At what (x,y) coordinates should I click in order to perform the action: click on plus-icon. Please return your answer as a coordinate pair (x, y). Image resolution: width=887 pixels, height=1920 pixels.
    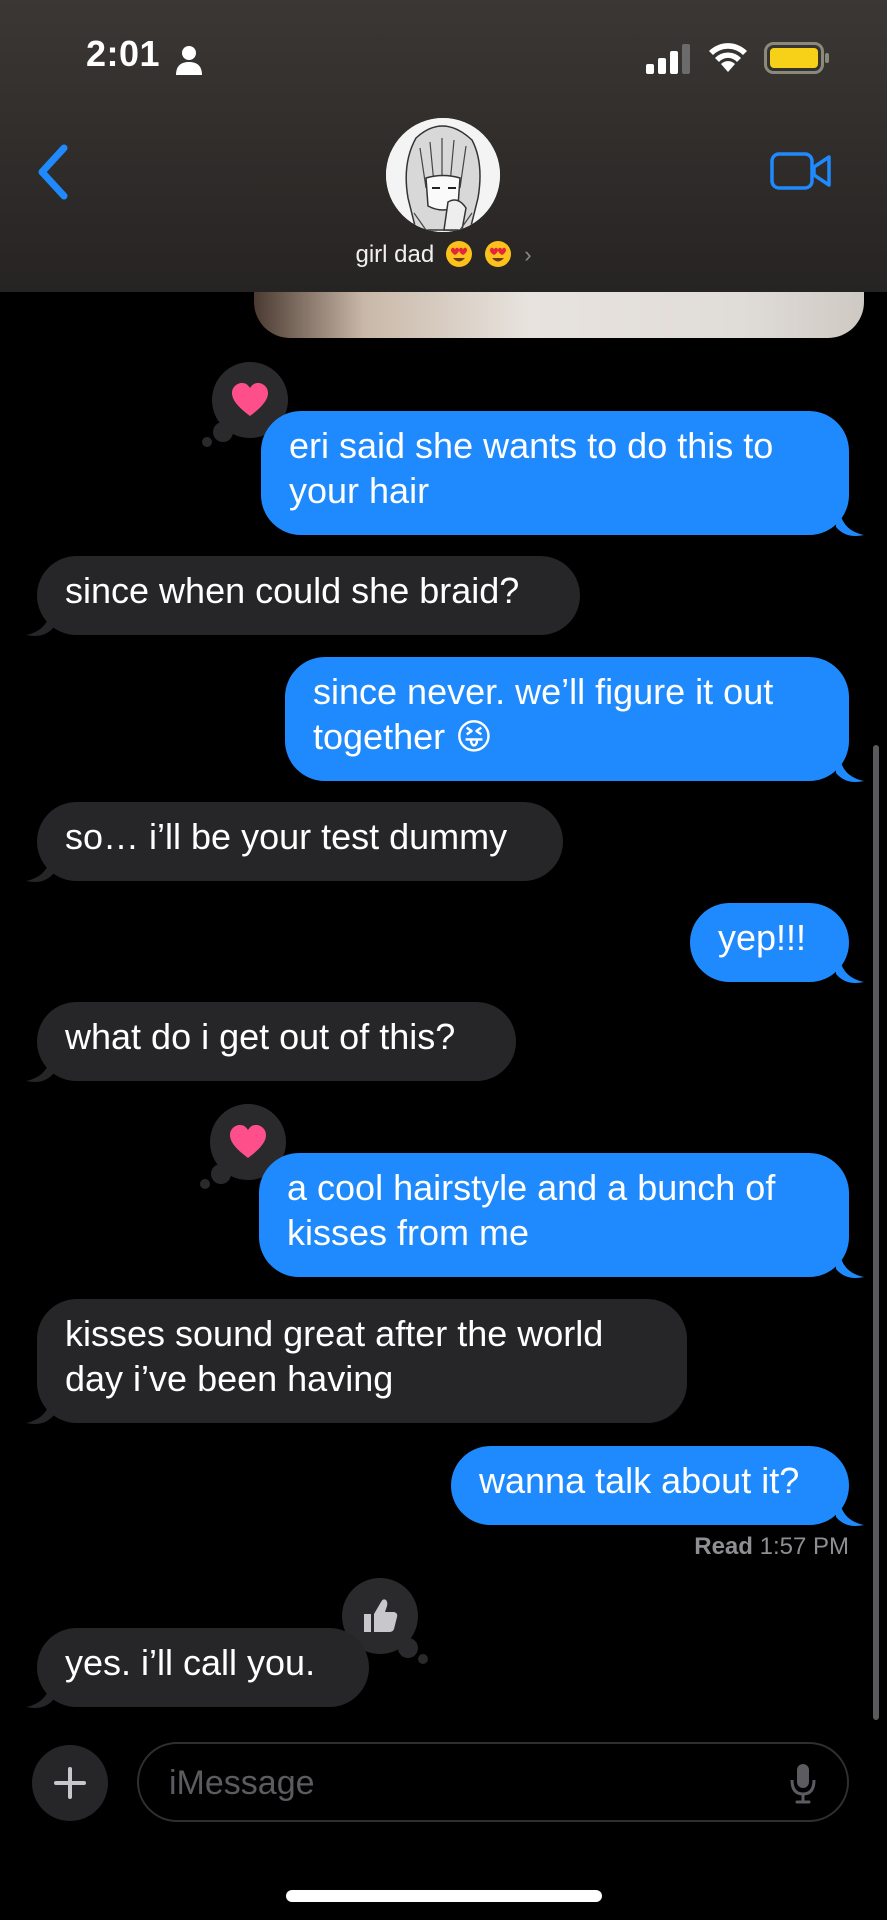
    Looking at the image, I should click on (70, 1783).